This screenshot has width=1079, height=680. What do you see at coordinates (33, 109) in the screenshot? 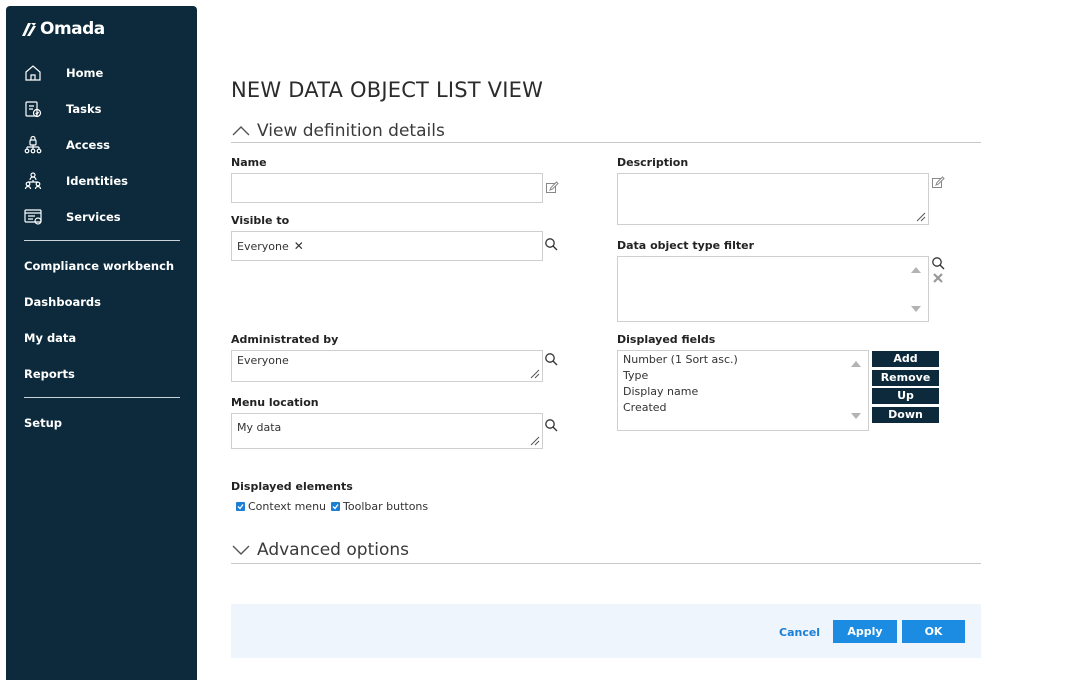
I see `tasks-icon` at bounding box center [33, 109].